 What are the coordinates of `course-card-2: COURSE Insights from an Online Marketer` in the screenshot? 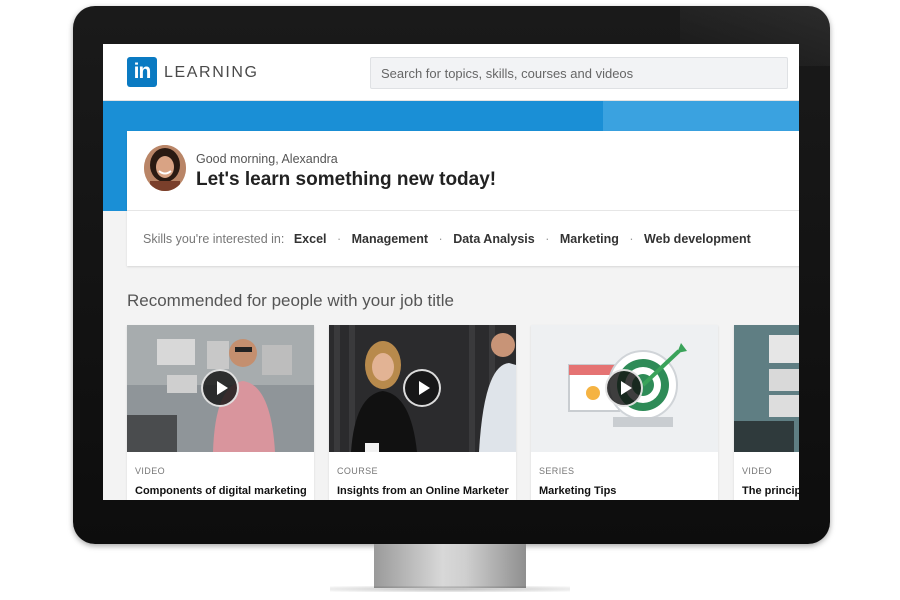 It's located at (422, 412).